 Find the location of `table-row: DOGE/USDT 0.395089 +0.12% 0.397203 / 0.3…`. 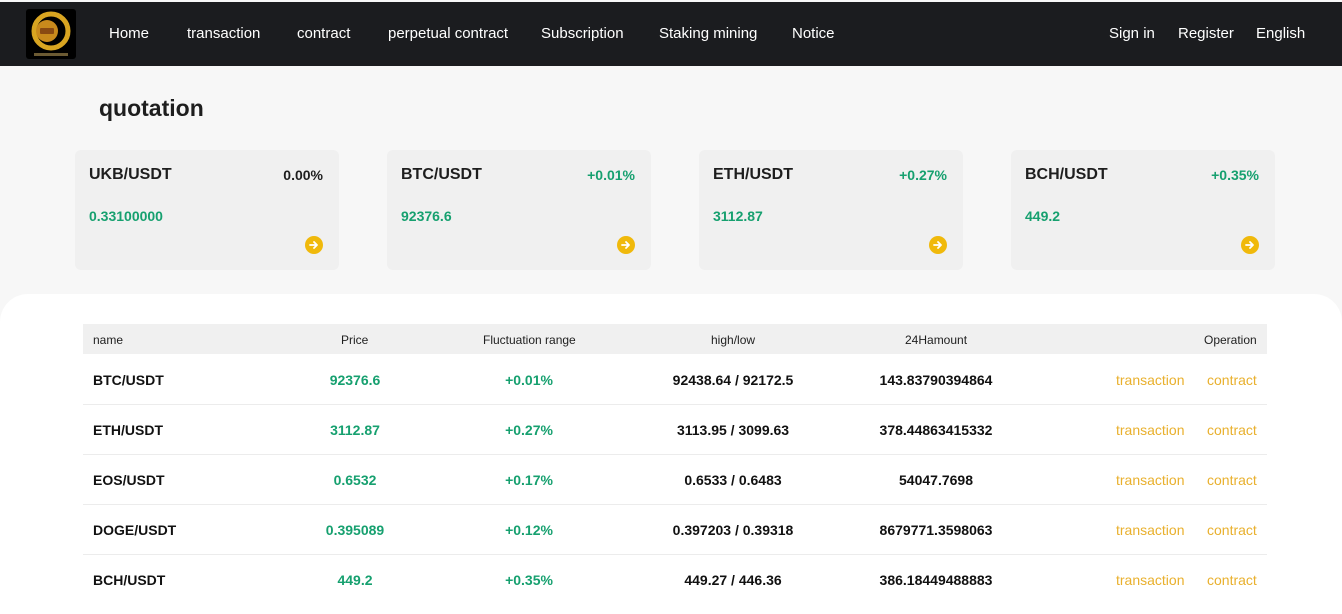

table-row: DOGE/USDT 0.395089 +0.12% 0.397203 / 0.3… is located at coordinates (675, 529).